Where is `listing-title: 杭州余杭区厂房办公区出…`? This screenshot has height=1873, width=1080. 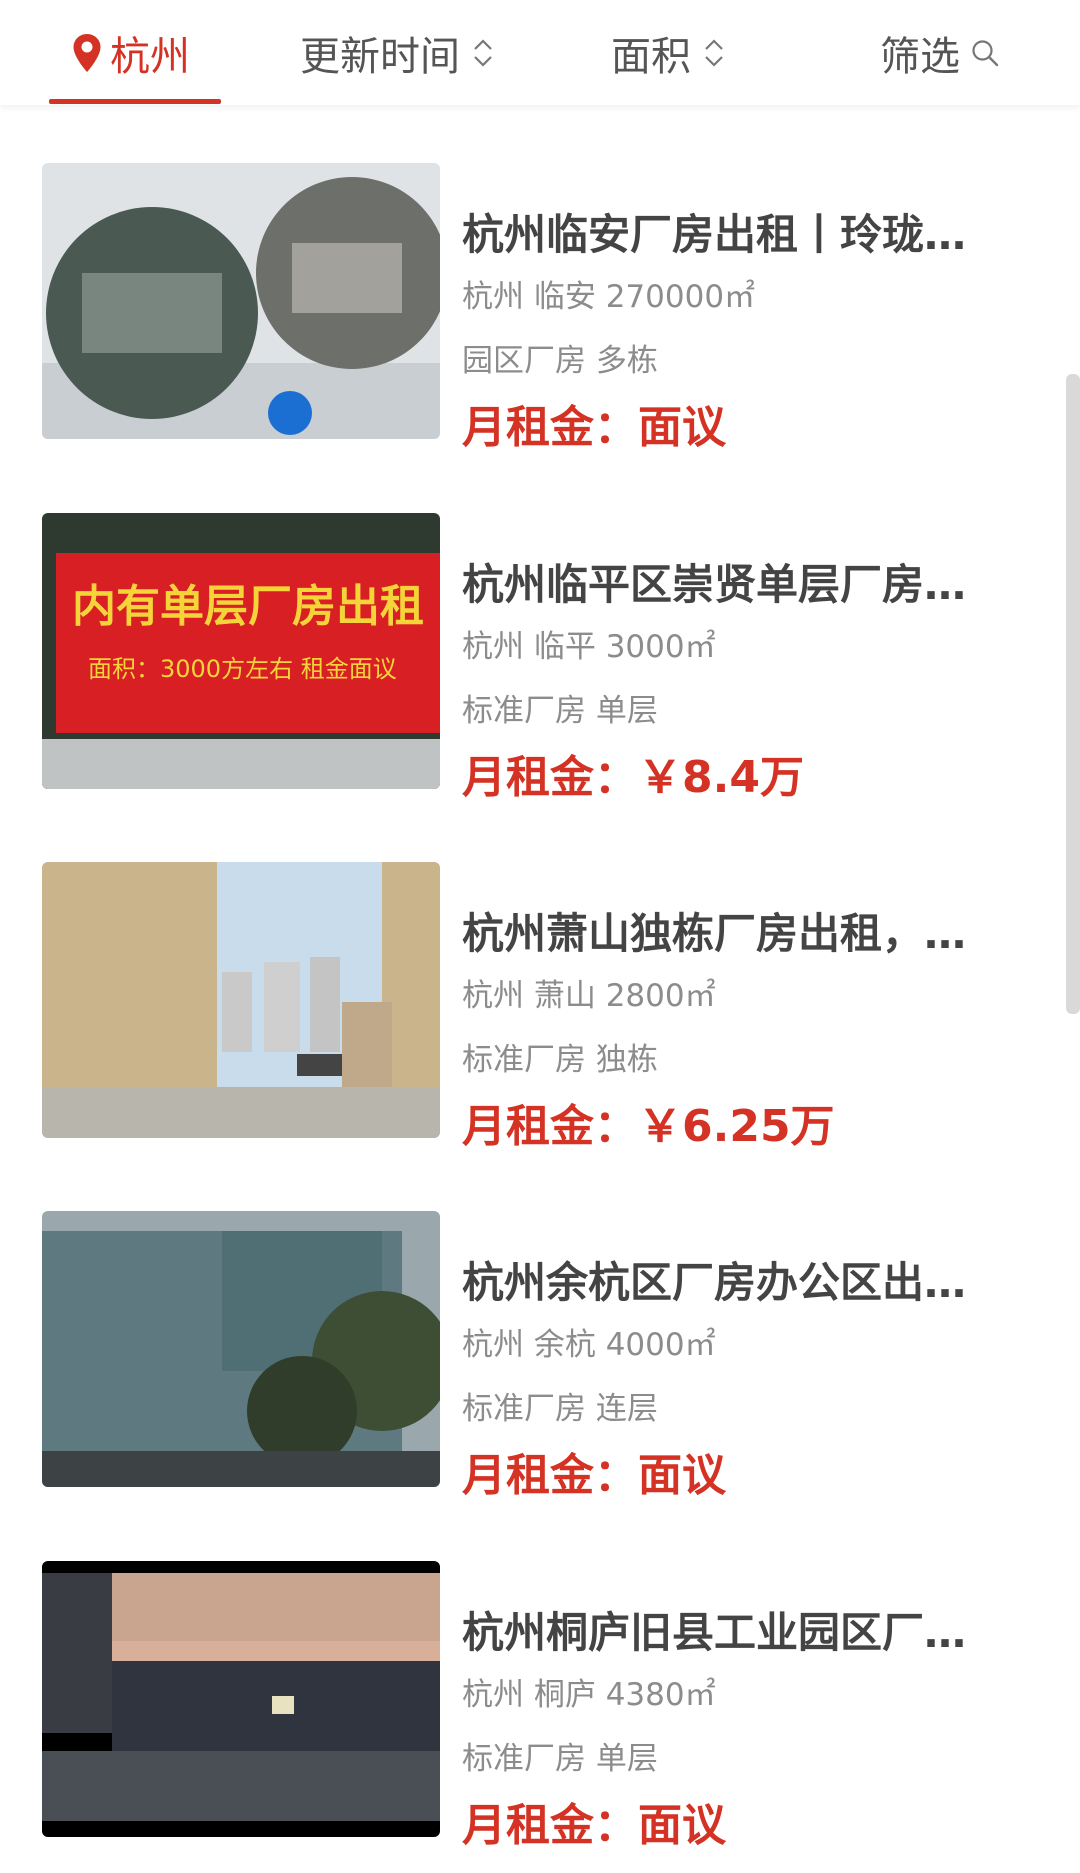 listing-title: 杭州余杭区厂房办公区出… is located at coordinates (714, 1282).